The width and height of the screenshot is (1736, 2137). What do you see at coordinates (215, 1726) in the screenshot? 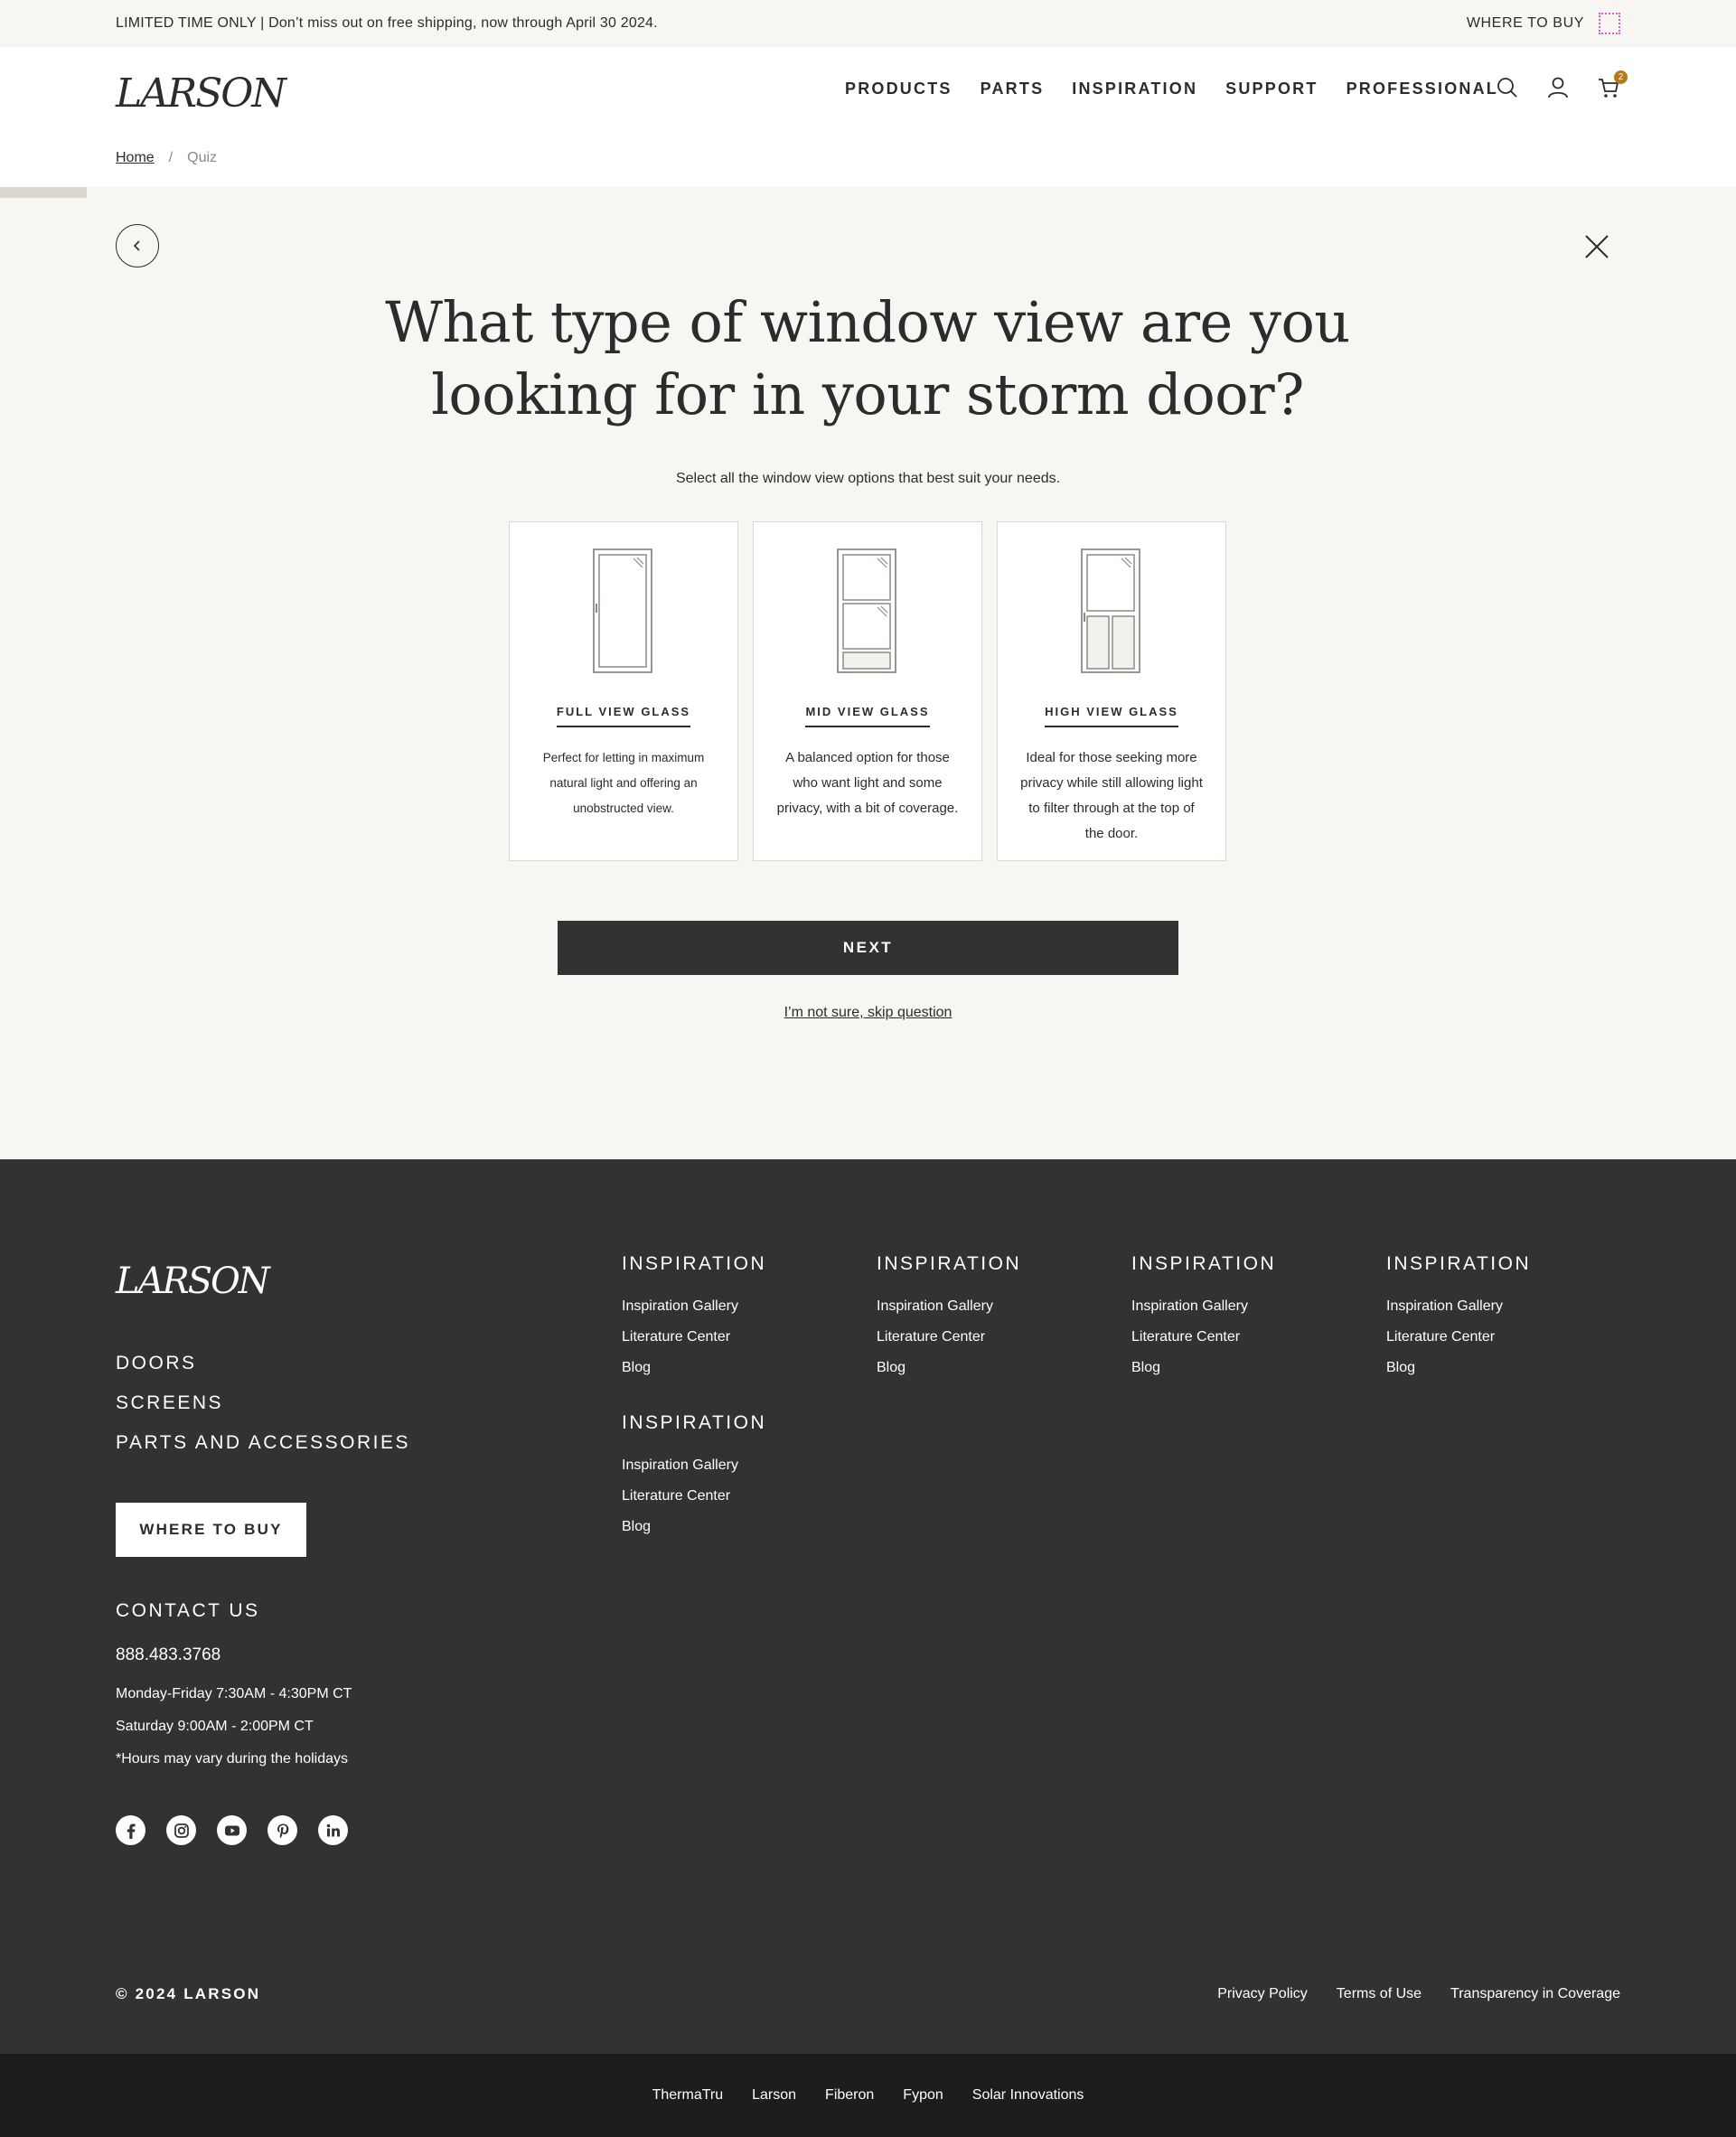
I see `hours-saturday: Saturday 9:00AM - 2:00PM CT` at bounding box center [215, 1726].